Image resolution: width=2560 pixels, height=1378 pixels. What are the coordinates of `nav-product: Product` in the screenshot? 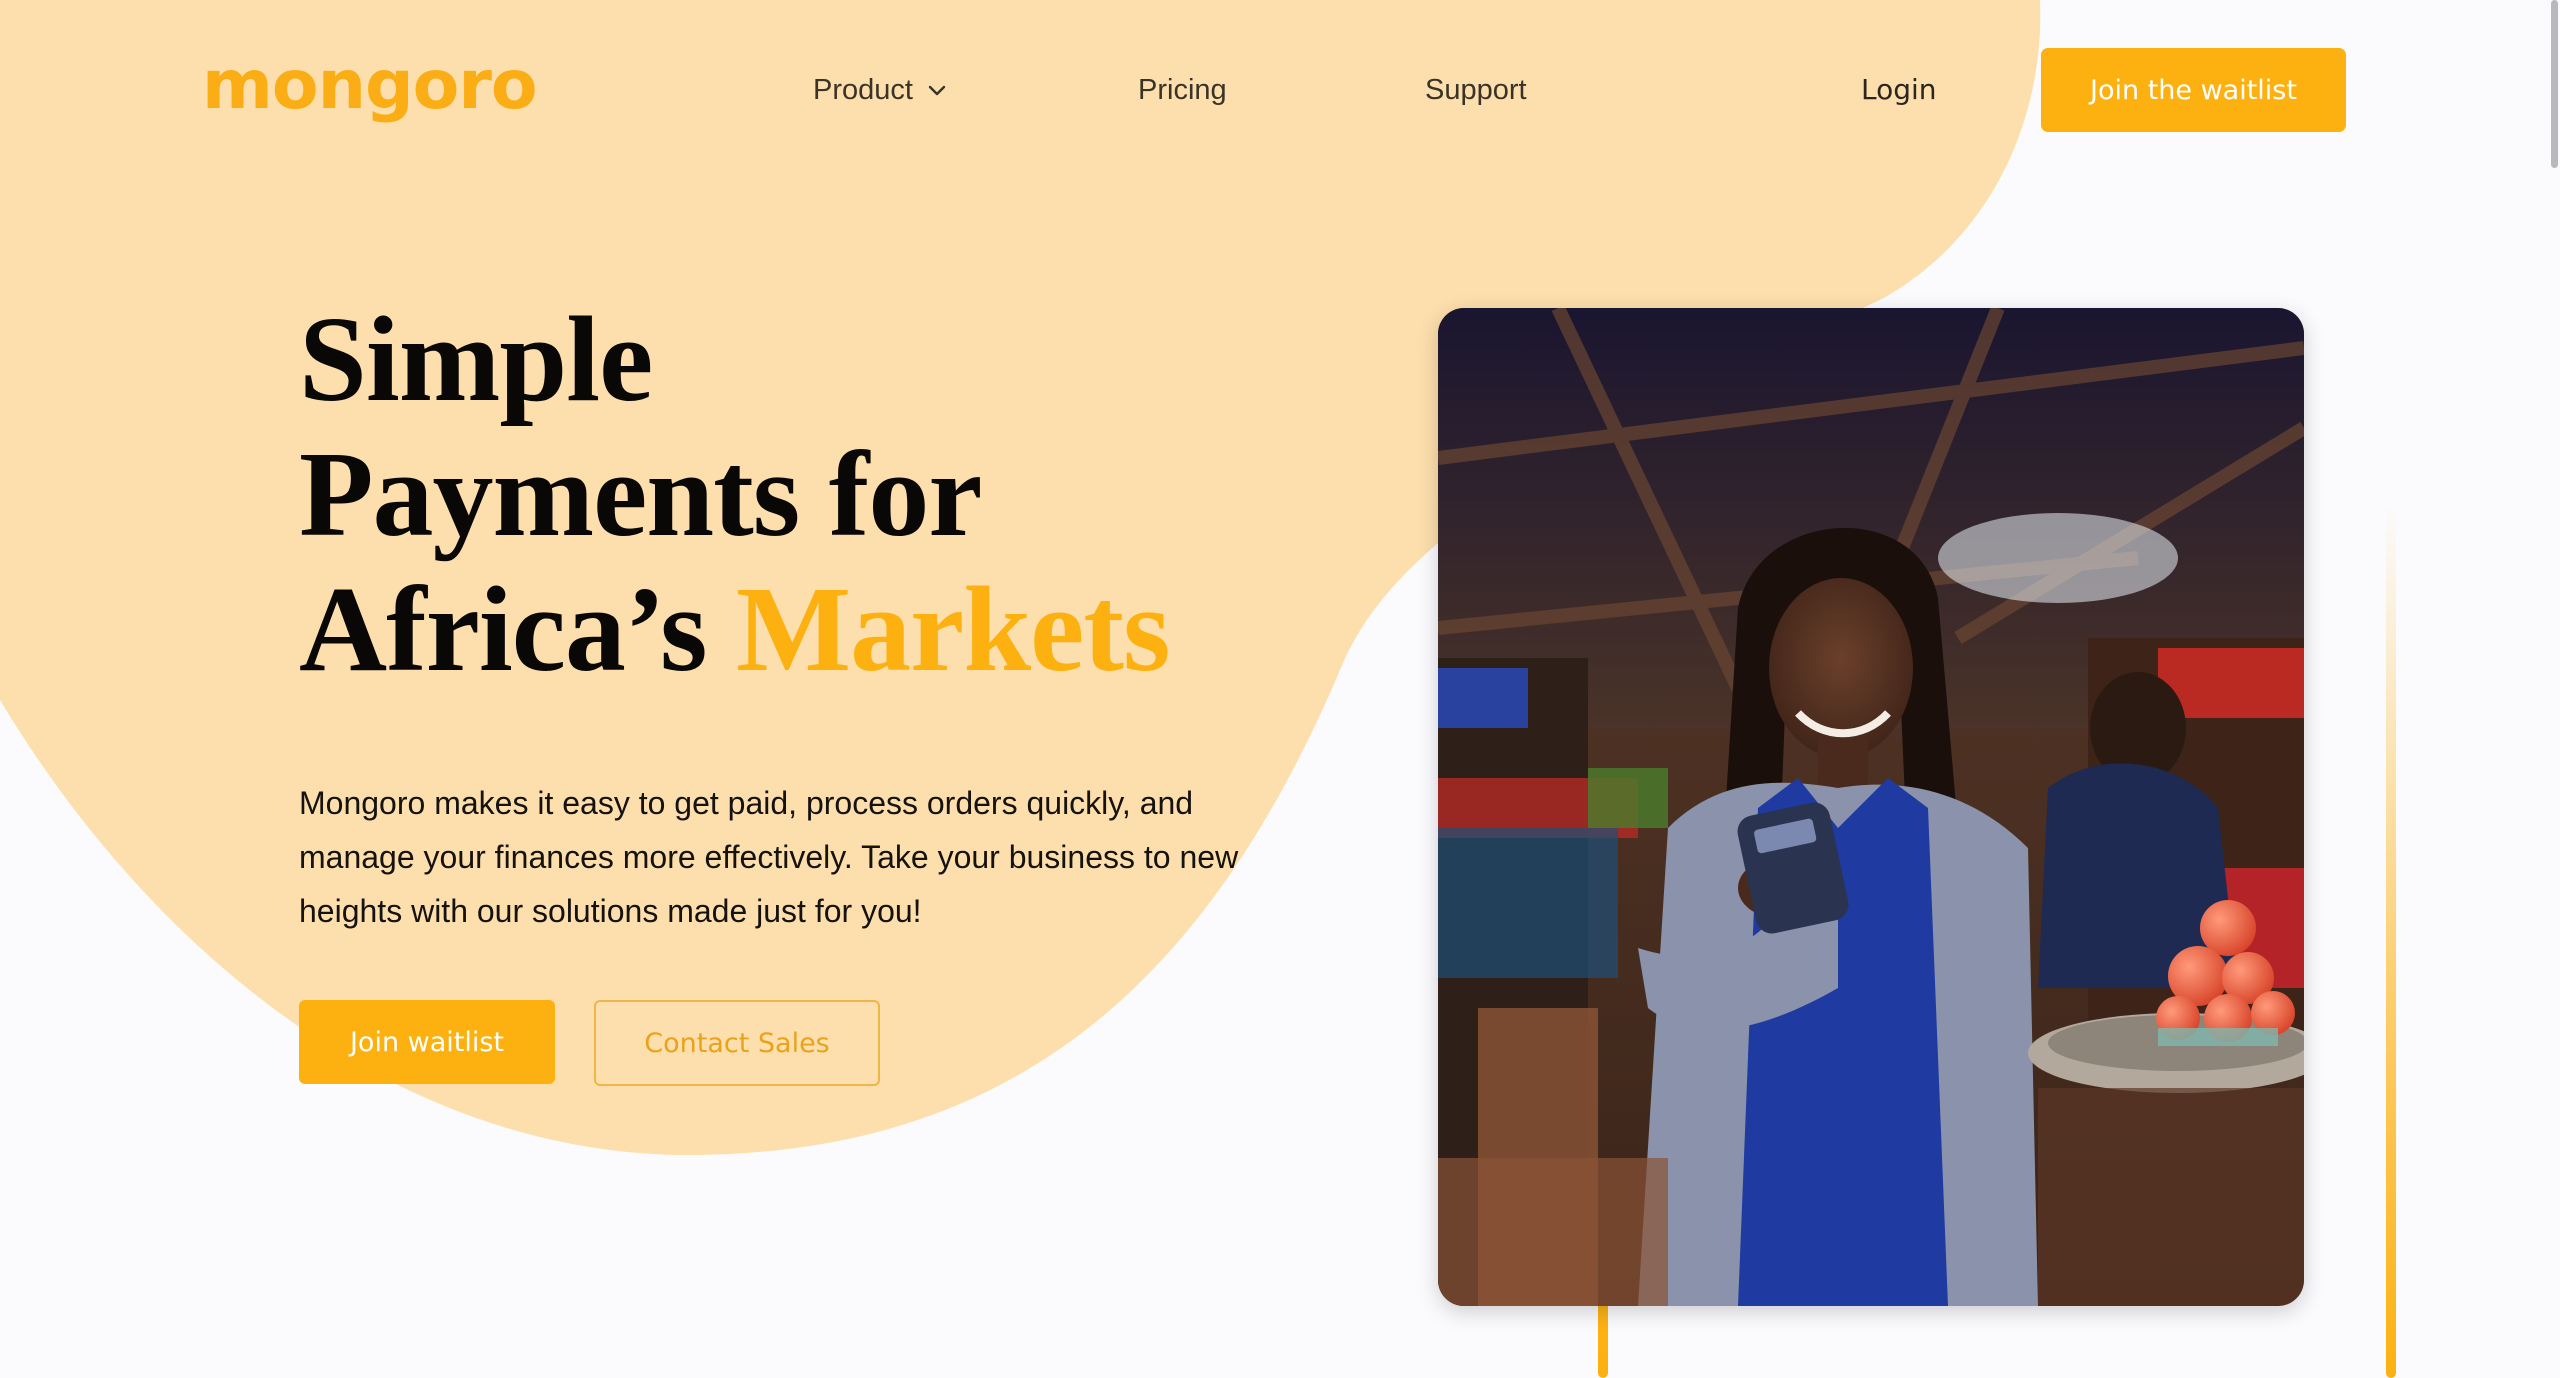 It's located at (880, 90).